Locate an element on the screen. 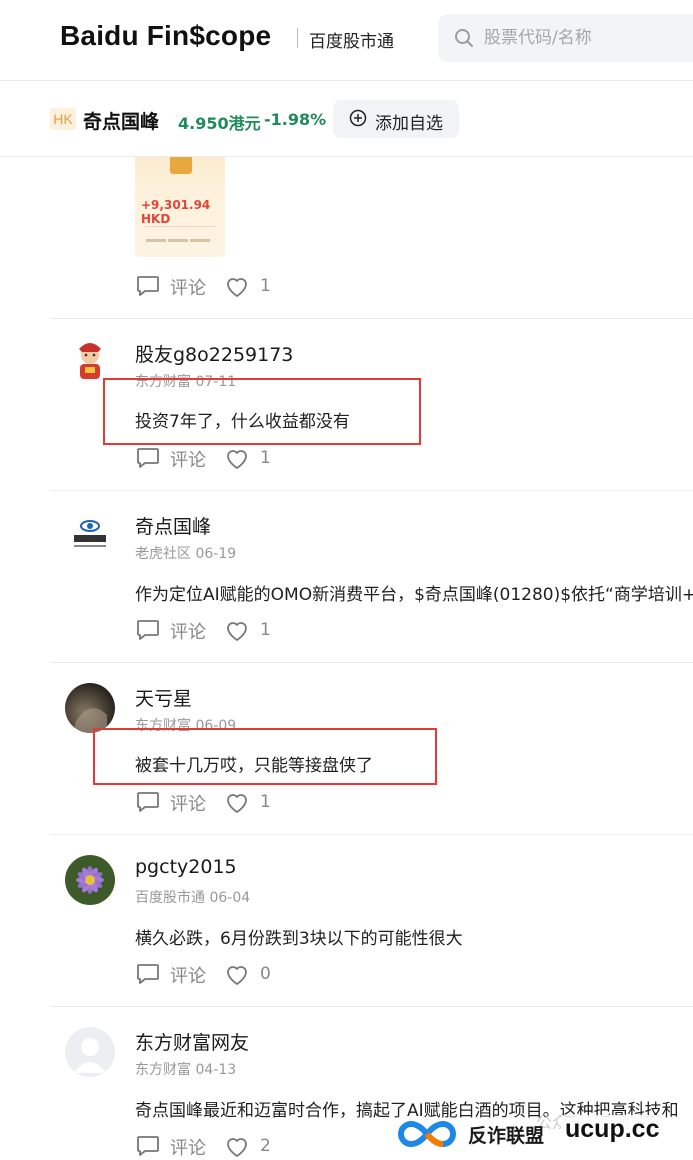 The image size is (693, 1160). like-count: 0 is located at coordinates (265, 974).